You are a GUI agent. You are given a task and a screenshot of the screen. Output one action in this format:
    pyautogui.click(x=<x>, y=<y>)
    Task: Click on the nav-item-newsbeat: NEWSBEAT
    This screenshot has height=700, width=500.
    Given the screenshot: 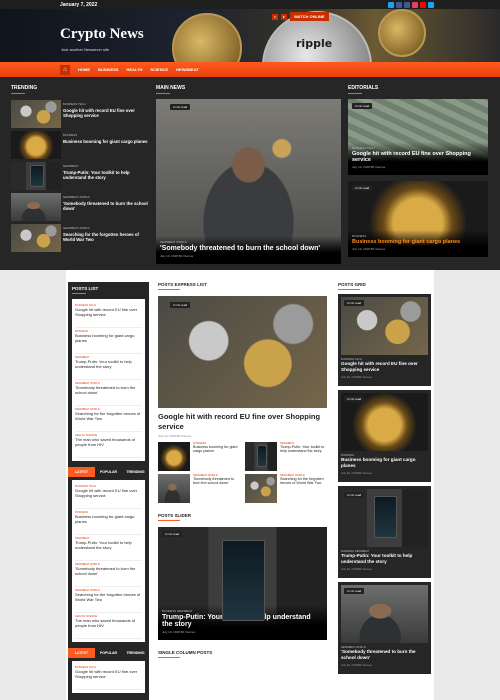 What is the action you would take?
    pyautogui.click(x=187, y=69)
    